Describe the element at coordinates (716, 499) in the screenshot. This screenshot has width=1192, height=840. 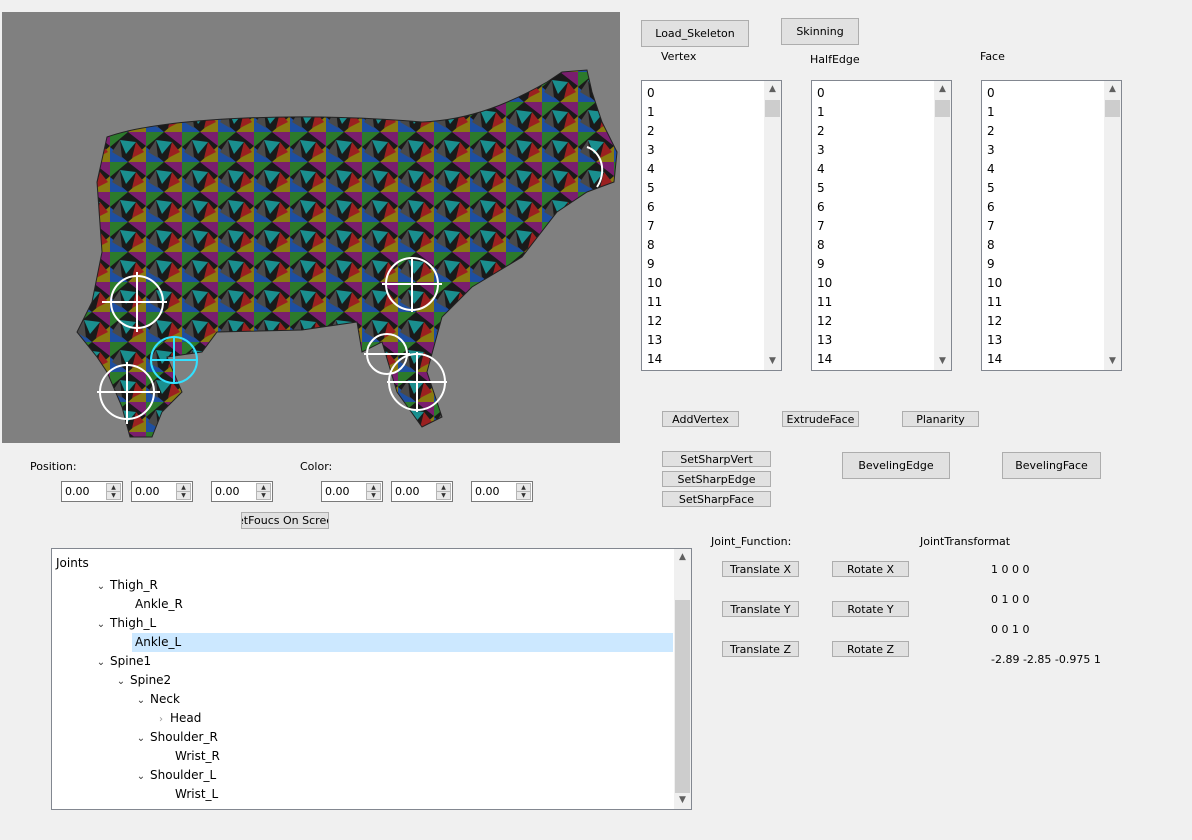
I see `set-sharp-face-button: SetSharpFace` at that location.